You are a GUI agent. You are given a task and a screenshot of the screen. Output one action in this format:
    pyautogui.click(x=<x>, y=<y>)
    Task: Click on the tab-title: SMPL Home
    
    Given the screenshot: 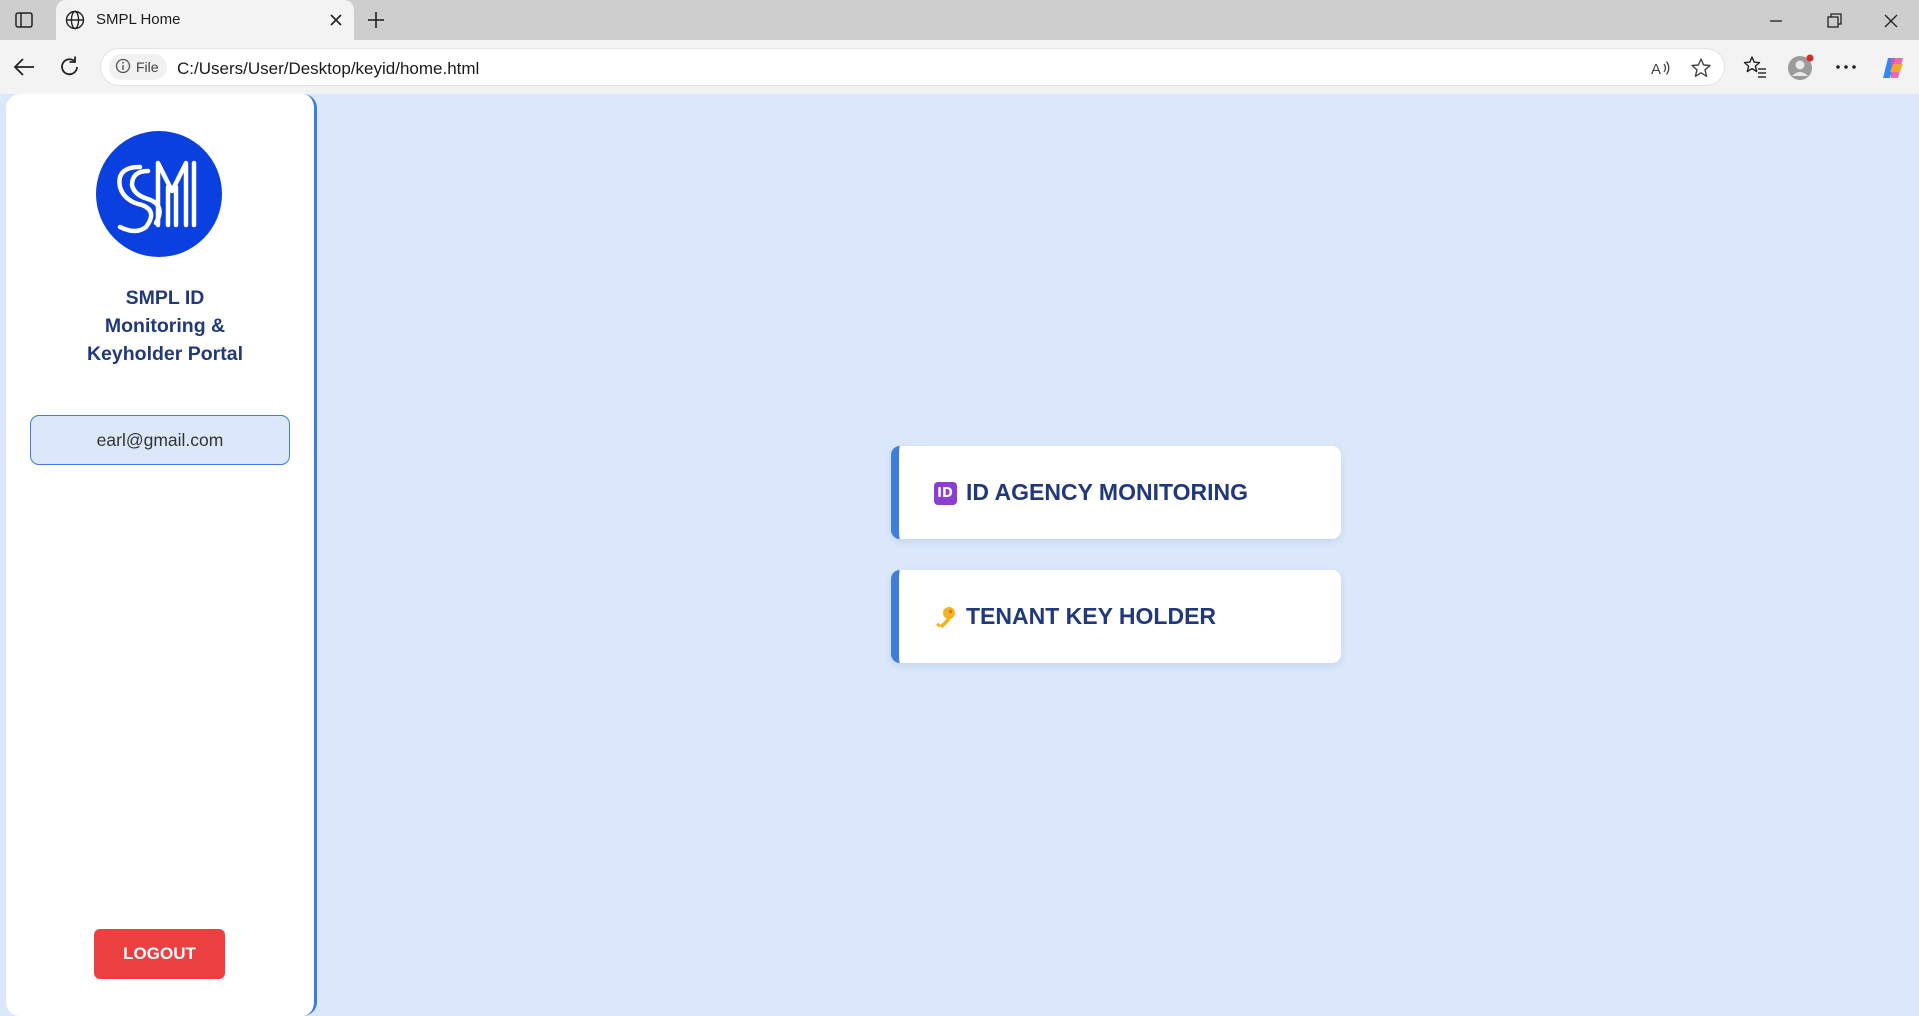 What is the action you would take?
    pyautogui.click(x=138, y=19)
    